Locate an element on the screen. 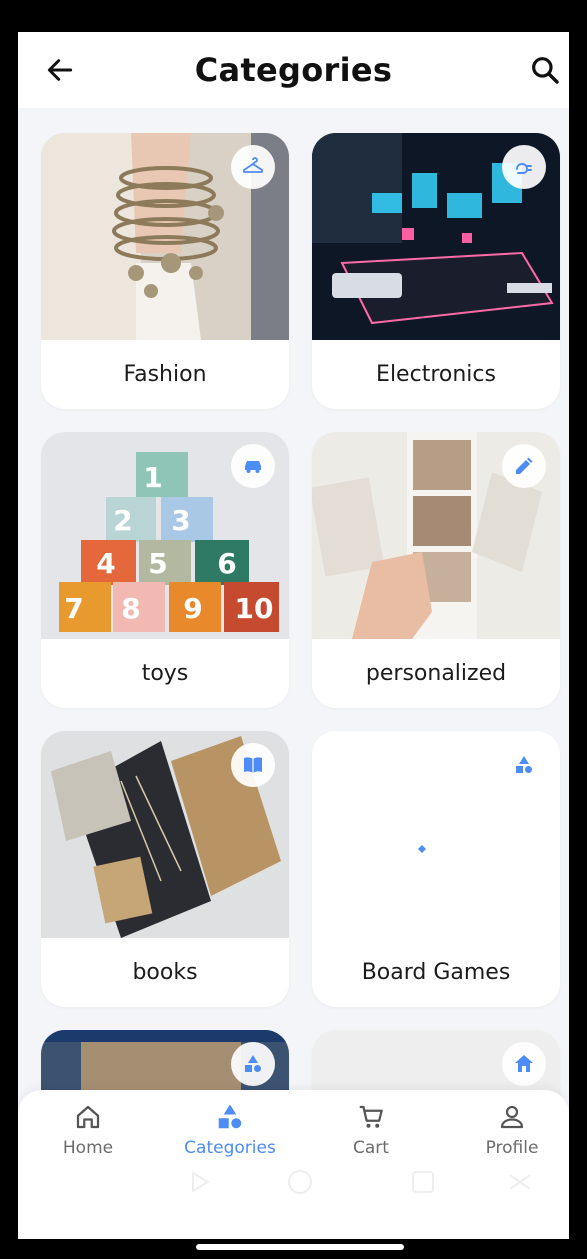 Image resolution: width=587 pixels, height=1259 pixels. svg-text: 5 is located at coordinates (157, 563).